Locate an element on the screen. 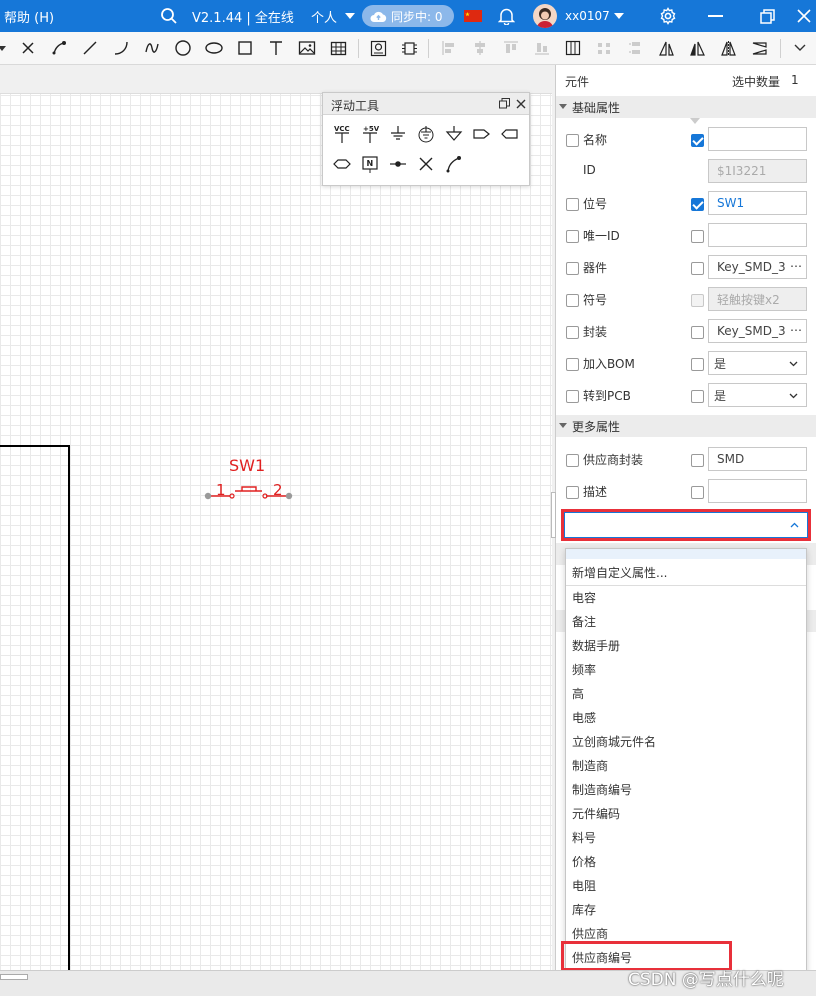 The image size is (816, 996). bidirectional-port-icon is located at coordinates (342, 164).